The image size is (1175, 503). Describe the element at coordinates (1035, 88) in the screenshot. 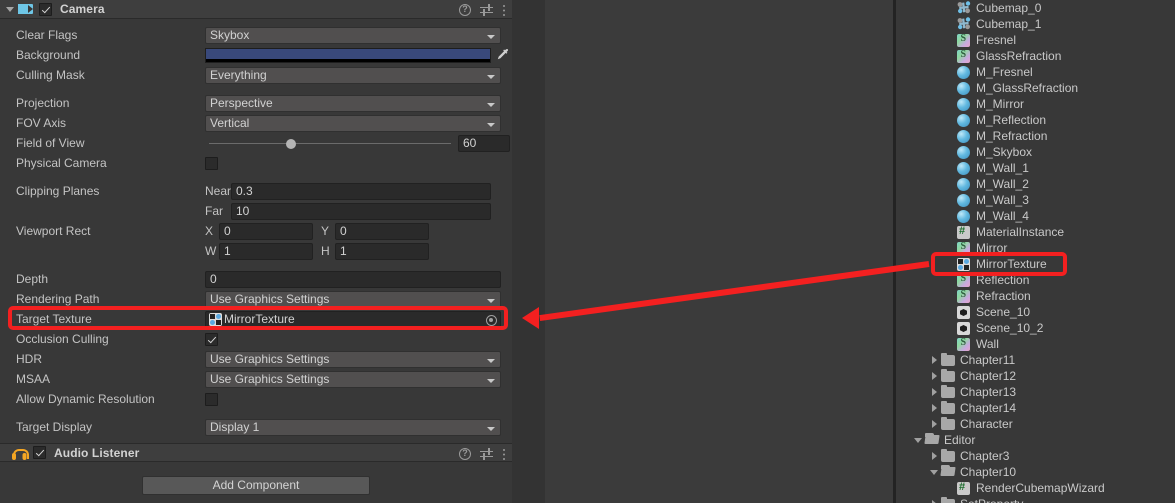

I see `project-item-m_glassrefraction: M_GlassRefraction` at that location.